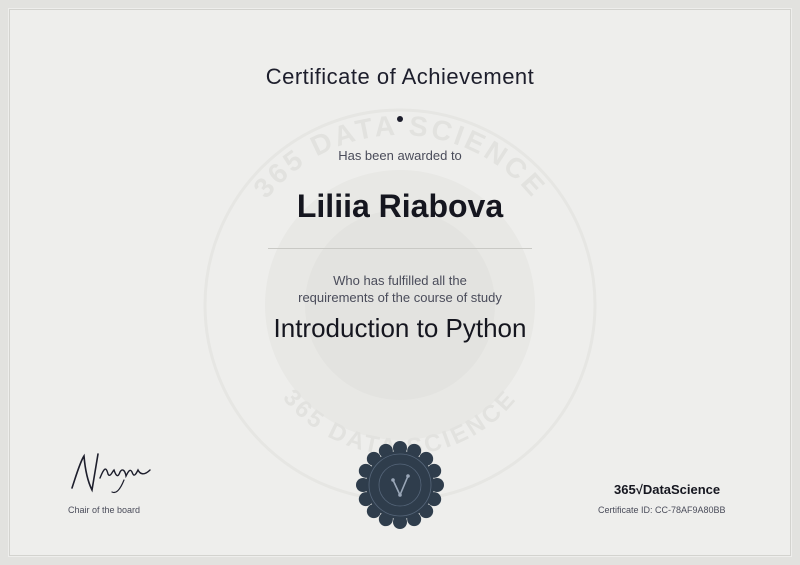 The height and width of the screenshot is (565, 800). I want to click on divider-dot, so click(400, 119).